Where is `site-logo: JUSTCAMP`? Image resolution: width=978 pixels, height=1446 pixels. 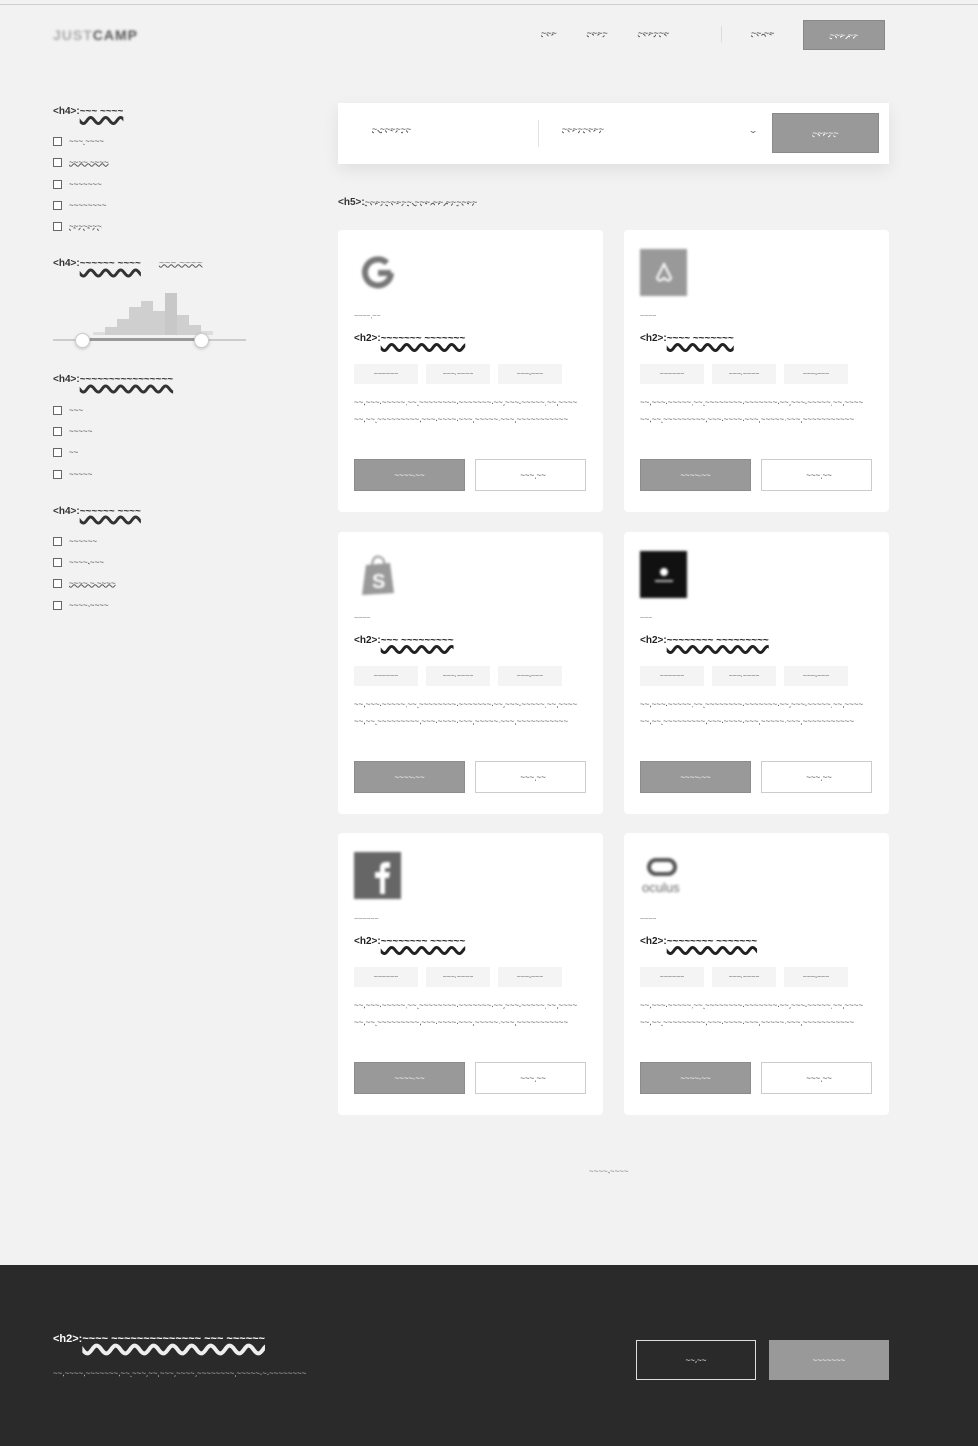
site-logo: JUSTCAMP is located at coordinates (95, 35).